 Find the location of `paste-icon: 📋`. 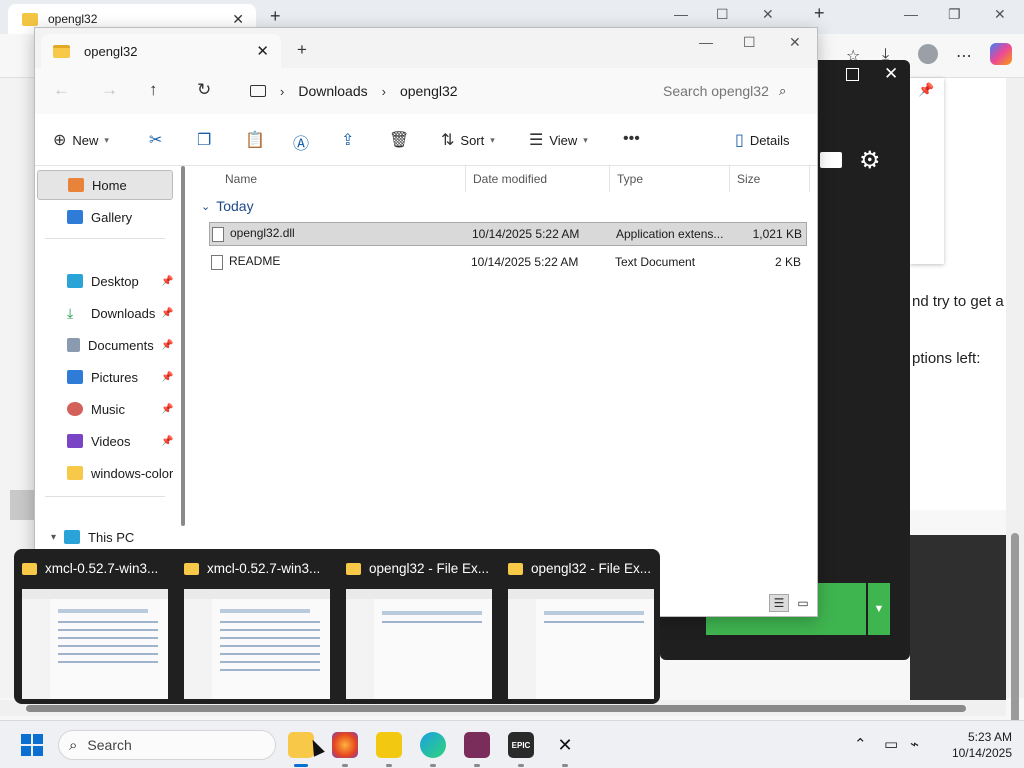

paste-icon: 📋 is located at coordinates (255, 140).